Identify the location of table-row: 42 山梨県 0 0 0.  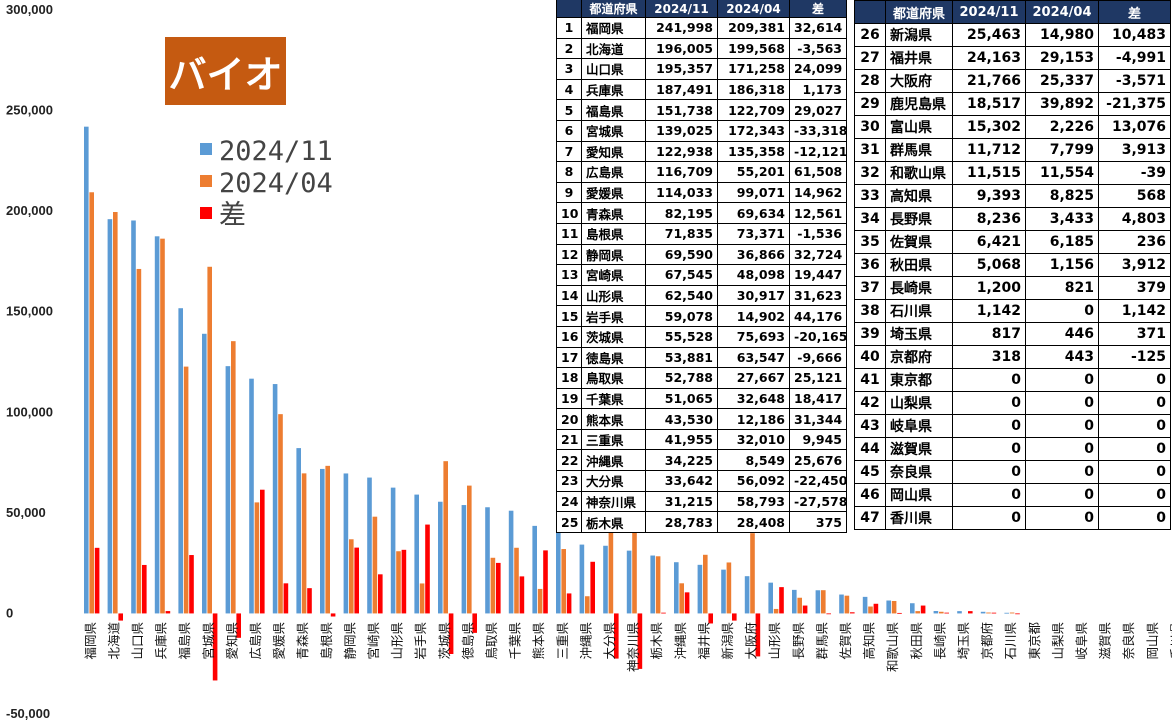
(1012, 403).